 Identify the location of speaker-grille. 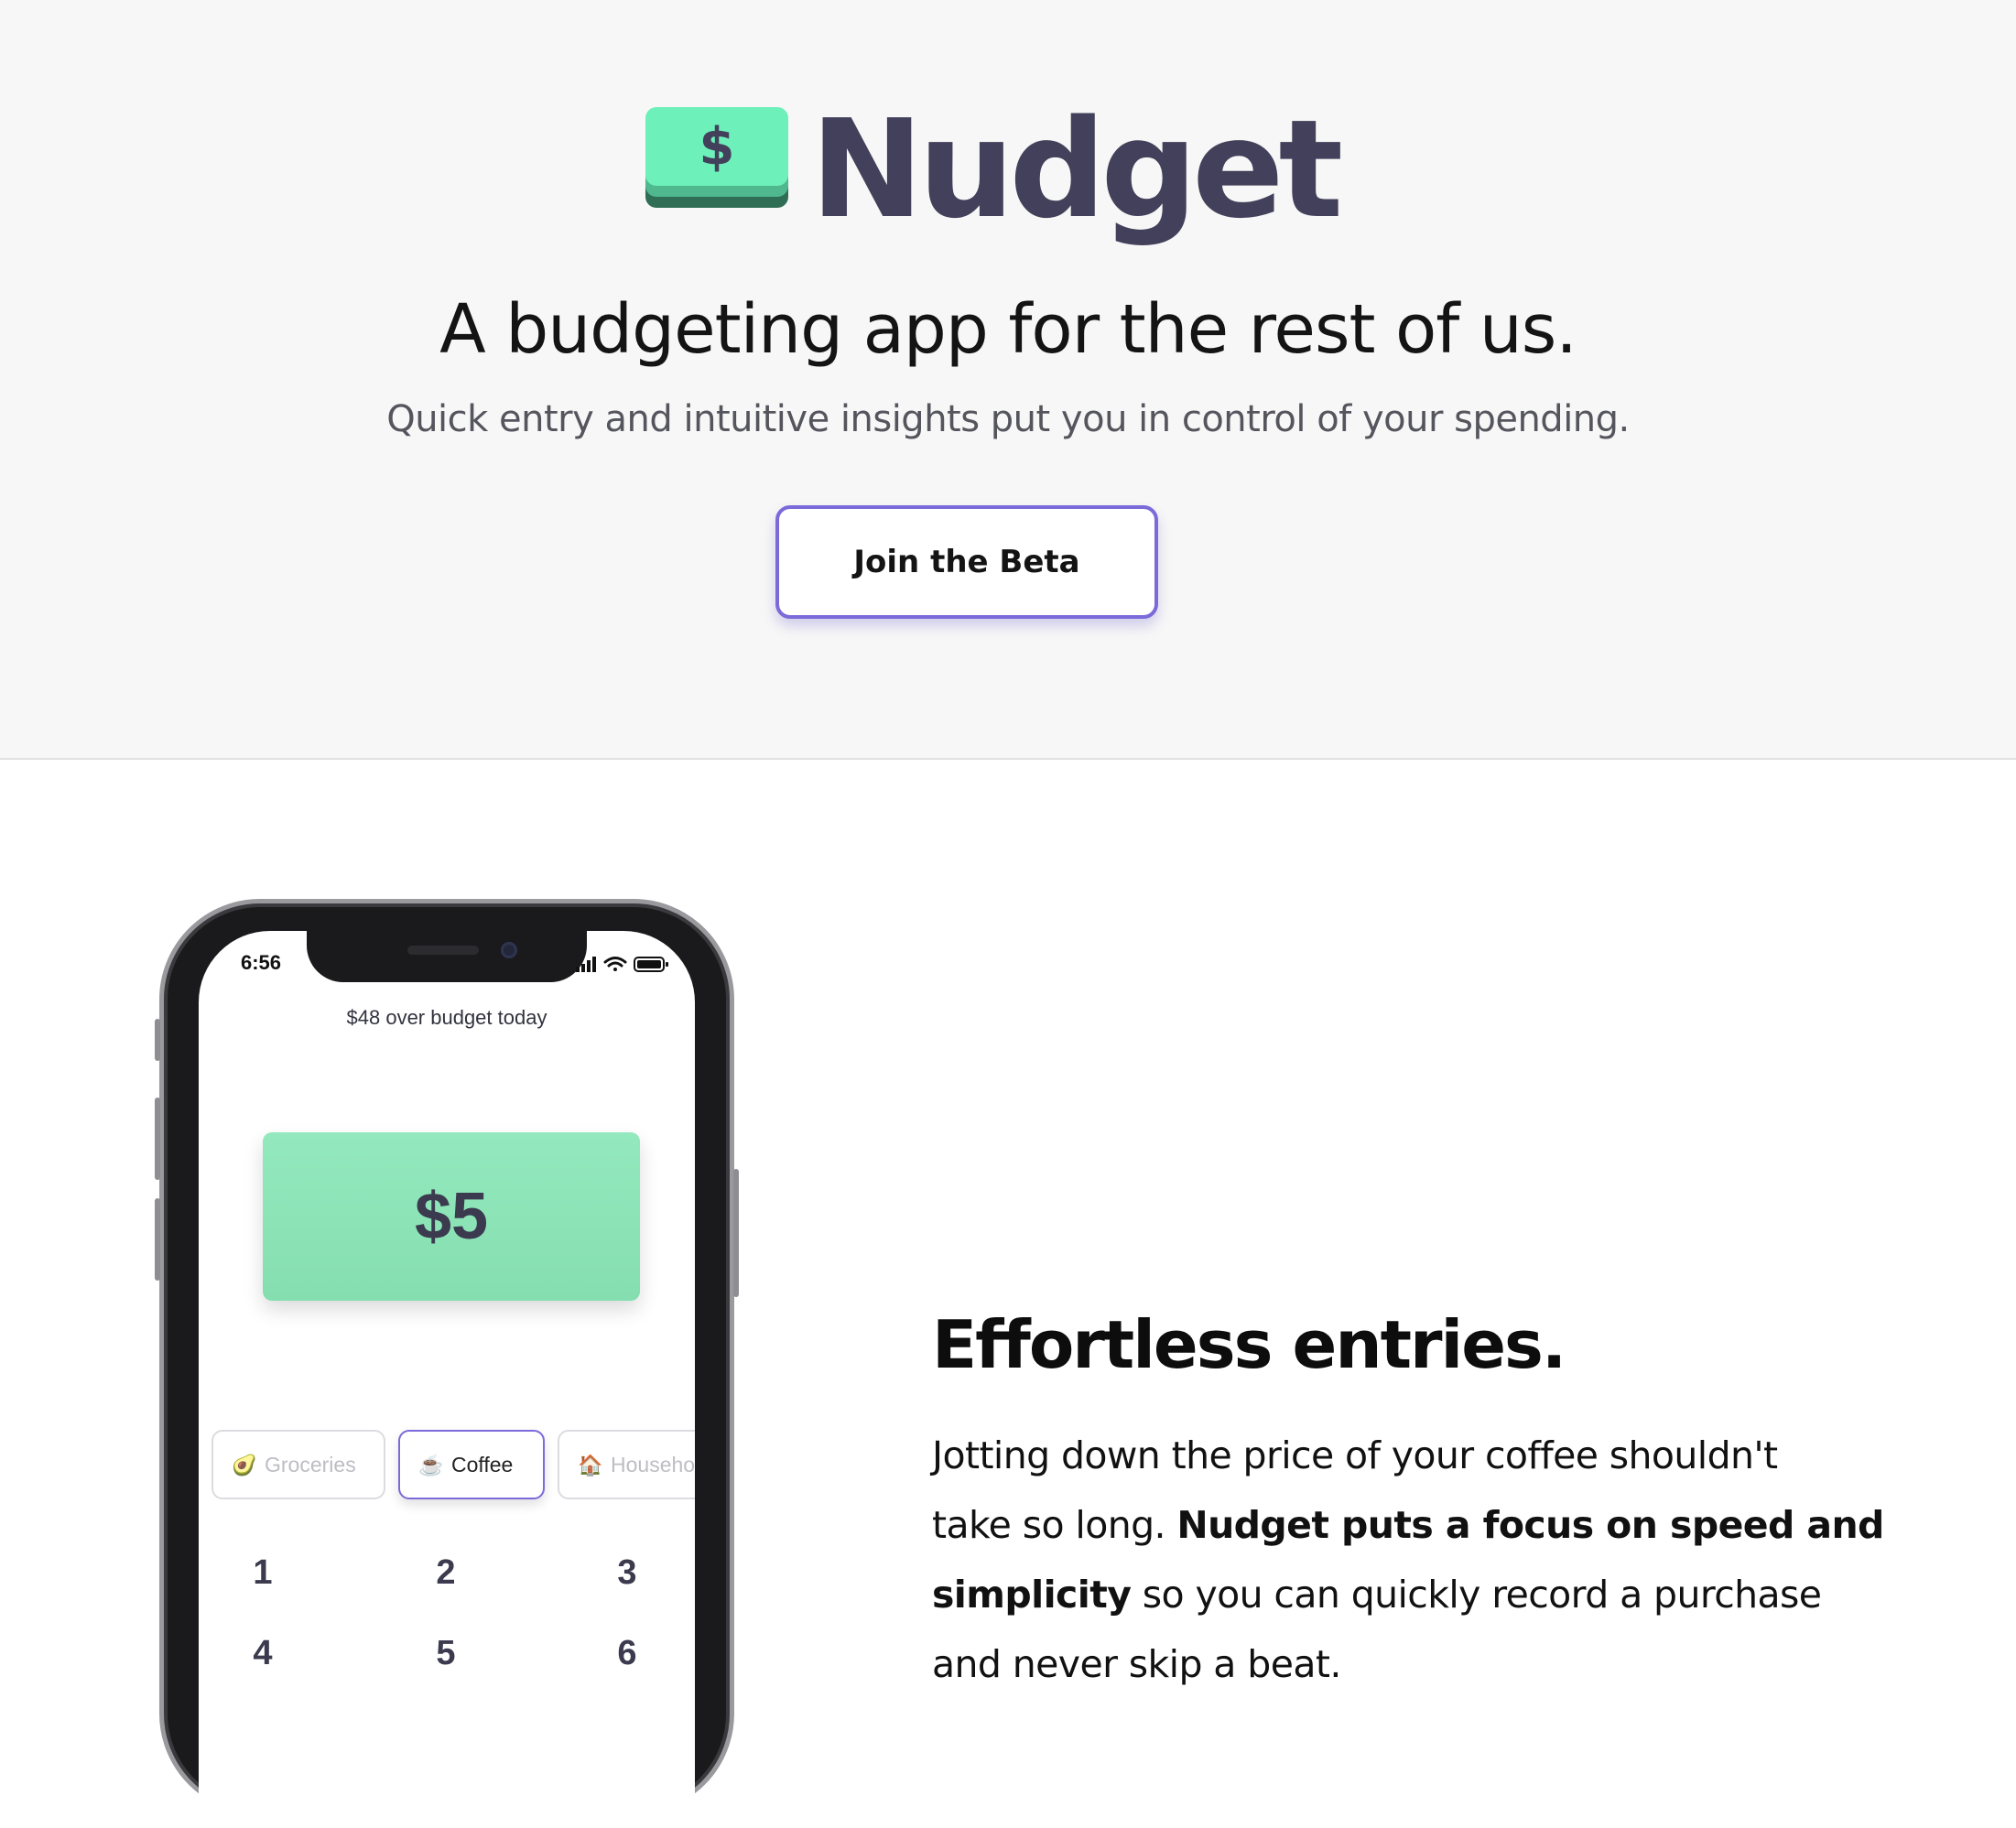
(443, 950).